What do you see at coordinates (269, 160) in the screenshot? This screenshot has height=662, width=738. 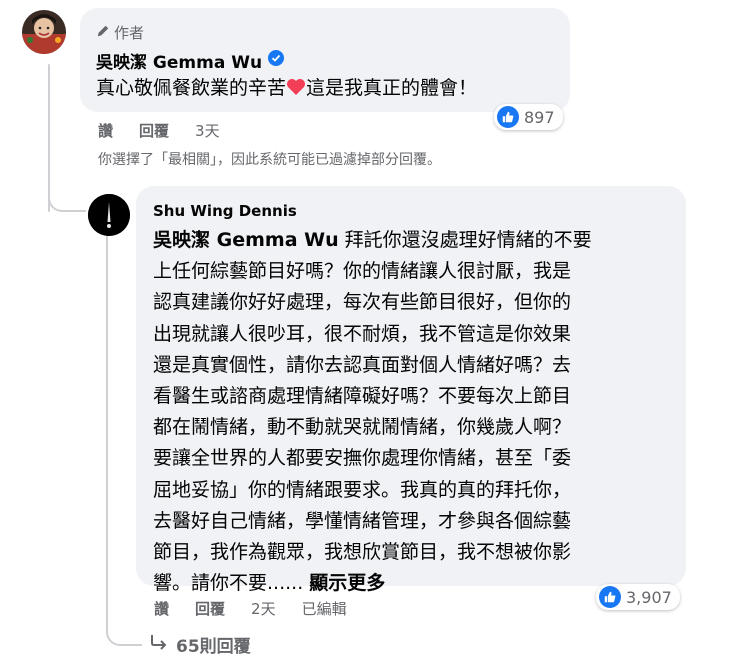 I see `filter-note: 你選擇了「最相關」，因此系統可能已過濾掉部分回覆。` at bounding box center [269, 160].